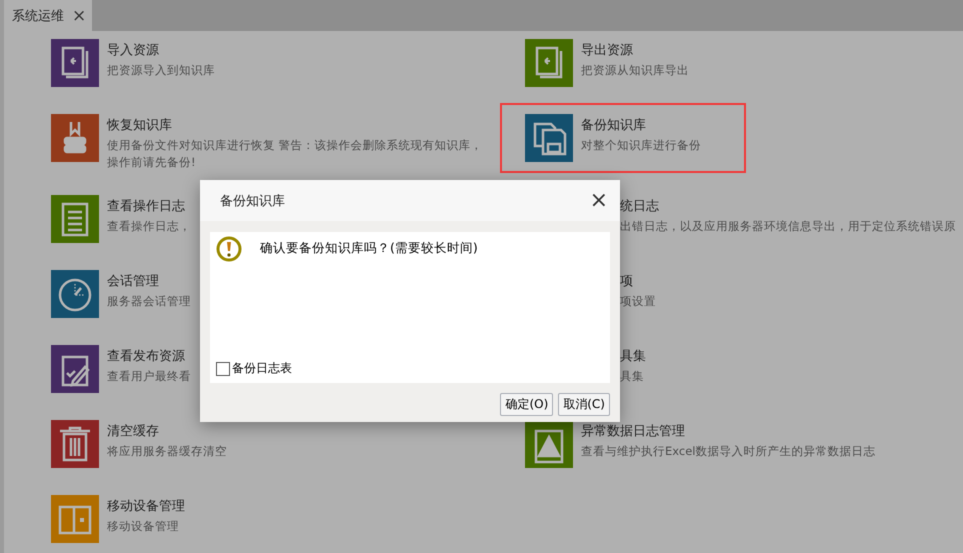 This screenshot has width=963, height=553. Describe the element at coordinates (75, 369) in the screenshot. I see `clipboard-pencil-icon` at that location.